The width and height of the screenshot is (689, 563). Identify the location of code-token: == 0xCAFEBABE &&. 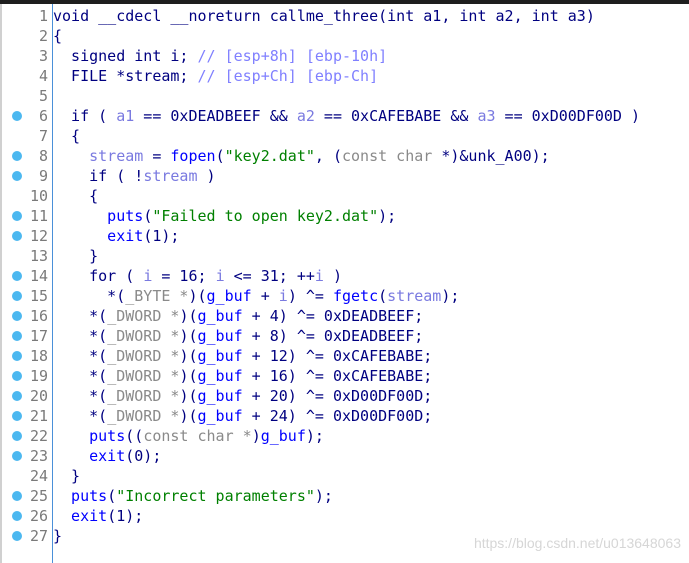
(396, 116).